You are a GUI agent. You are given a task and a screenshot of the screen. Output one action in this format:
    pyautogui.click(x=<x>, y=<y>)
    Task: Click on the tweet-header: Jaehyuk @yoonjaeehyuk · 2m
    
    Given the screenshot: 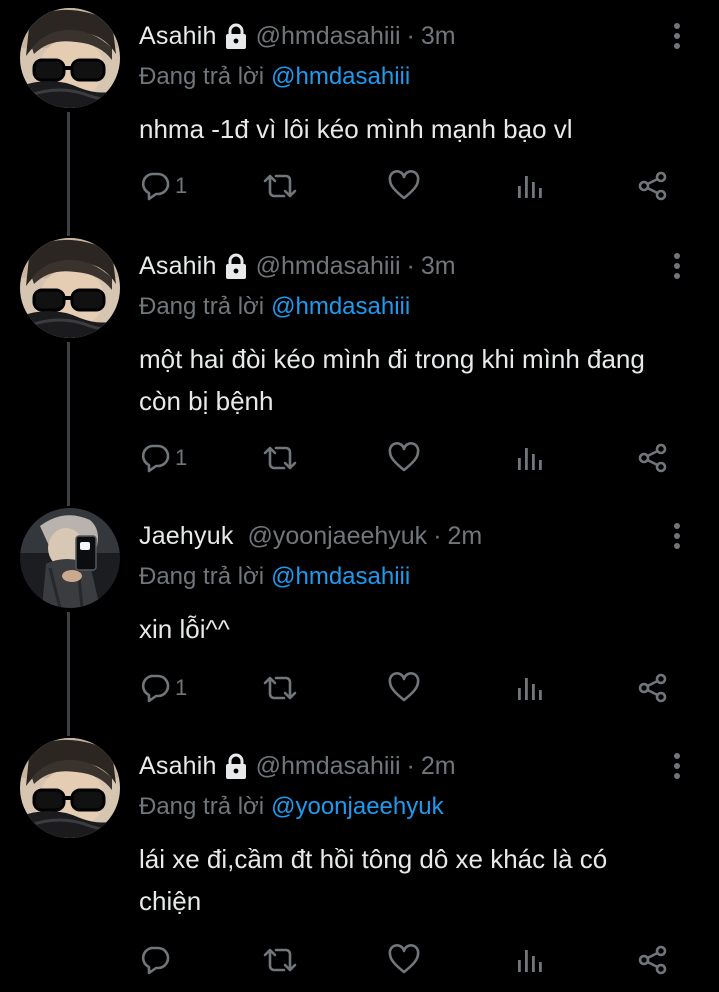 What is the action you would take?
    pyautogui.click(x=310, y=536)
    